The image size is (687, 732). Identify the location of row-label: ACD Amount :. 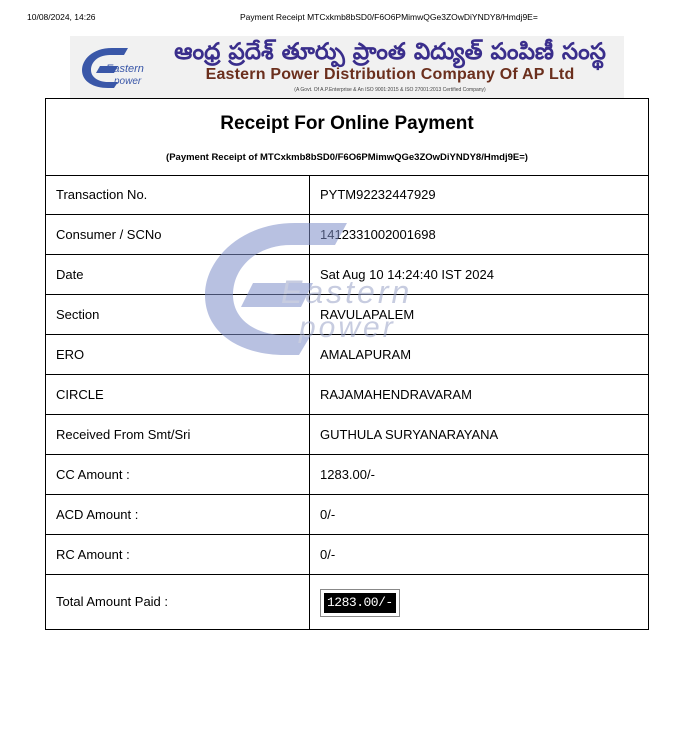
(97, 514).